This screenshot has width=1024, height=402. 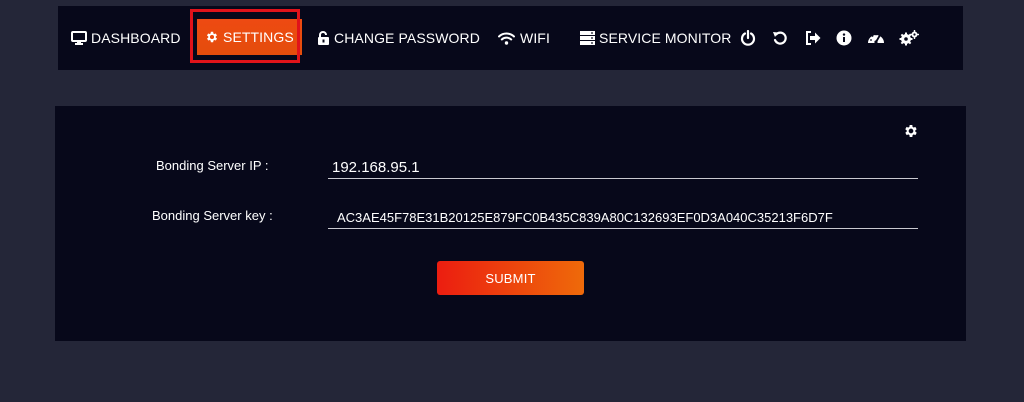 I want to click on nav-change-password: CHANGE PASSWORD, so click(x=398, y=38).